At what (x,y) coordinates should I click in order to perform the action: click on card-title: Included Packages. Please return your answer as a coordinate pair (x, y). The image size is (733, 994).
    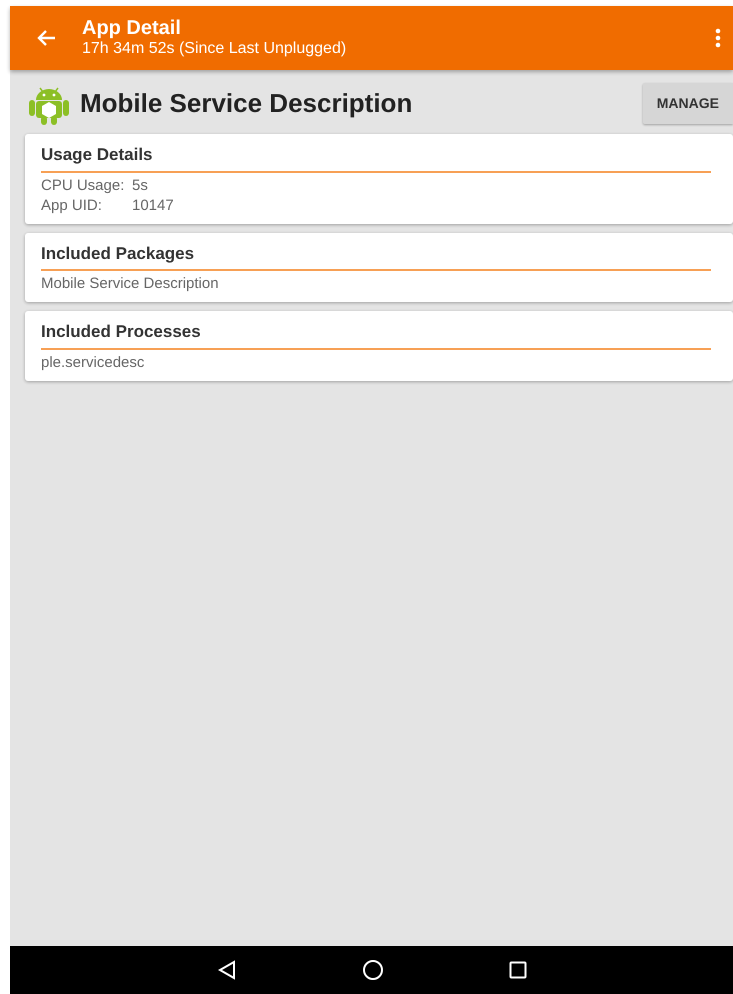
    Looking at the image, I should click on (376, 255).